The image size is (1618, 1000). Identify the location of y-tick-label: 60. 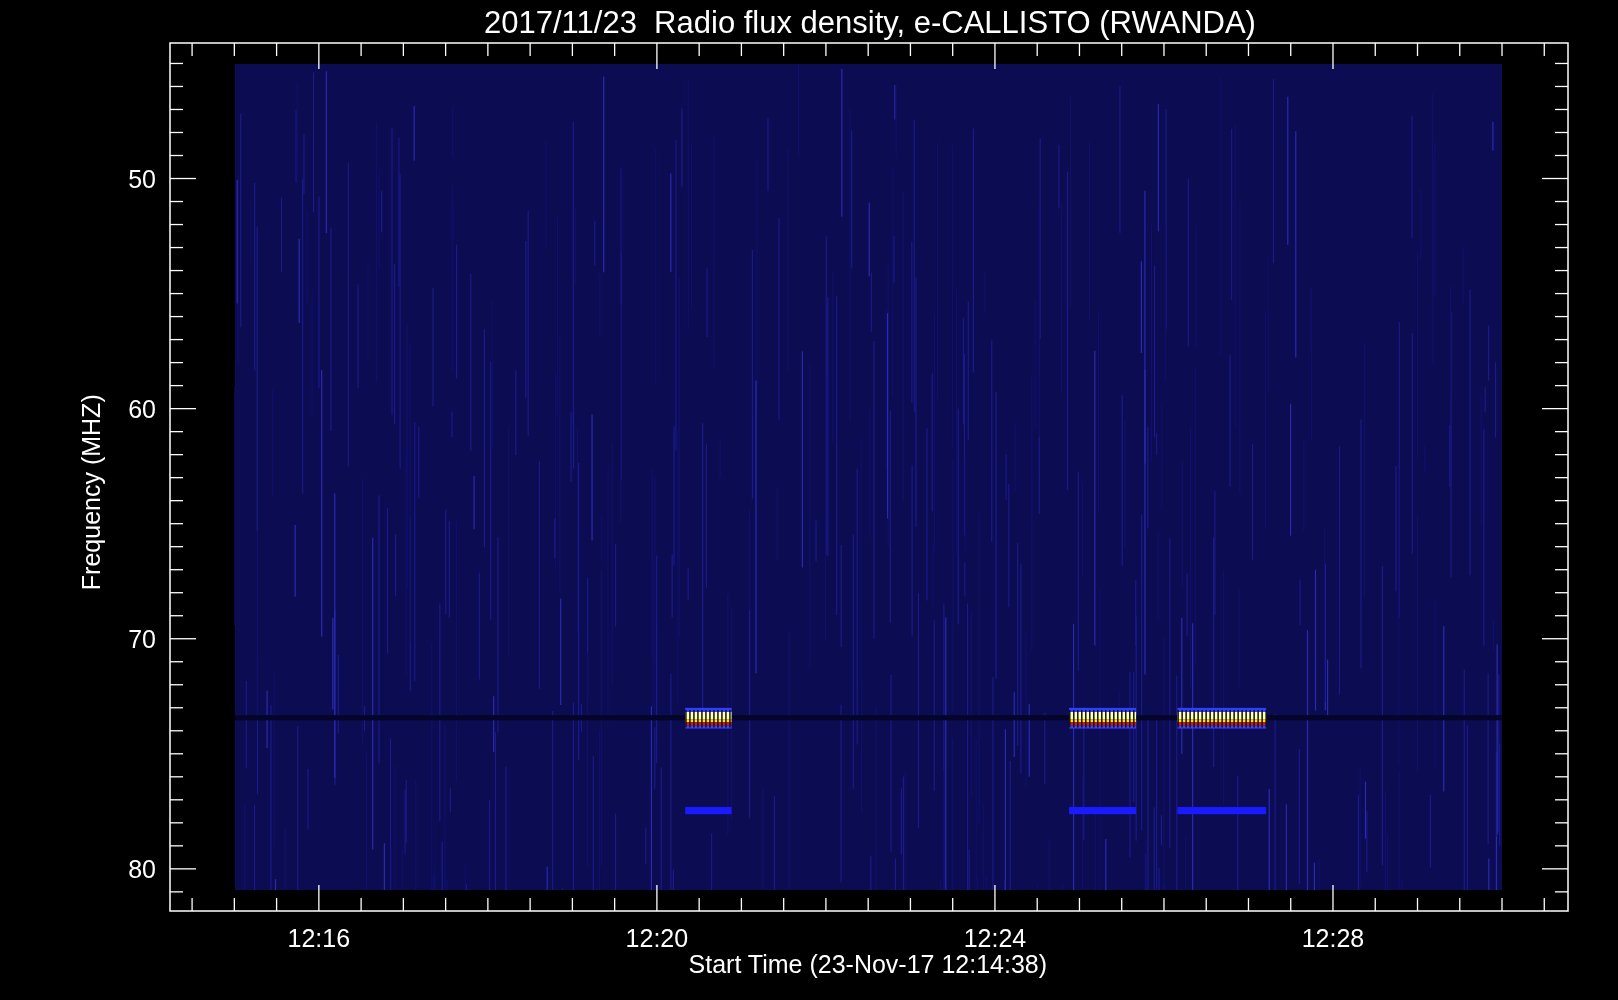
(142, 408).